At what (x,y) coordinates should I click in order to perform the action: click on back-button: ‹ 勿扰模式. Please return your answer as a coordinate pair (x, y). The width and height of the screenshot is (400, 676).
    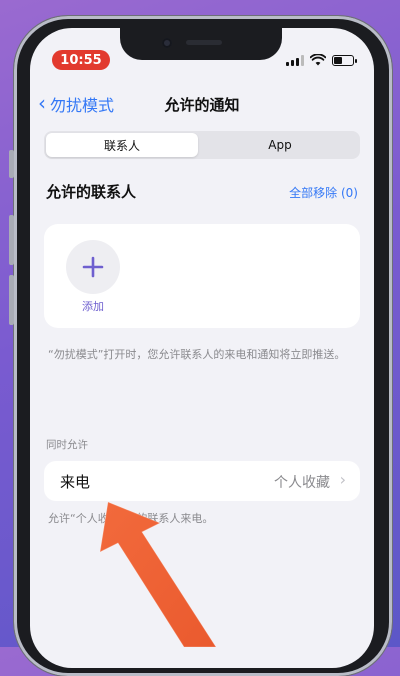
    Looking at the image, I should click on (76, 104).